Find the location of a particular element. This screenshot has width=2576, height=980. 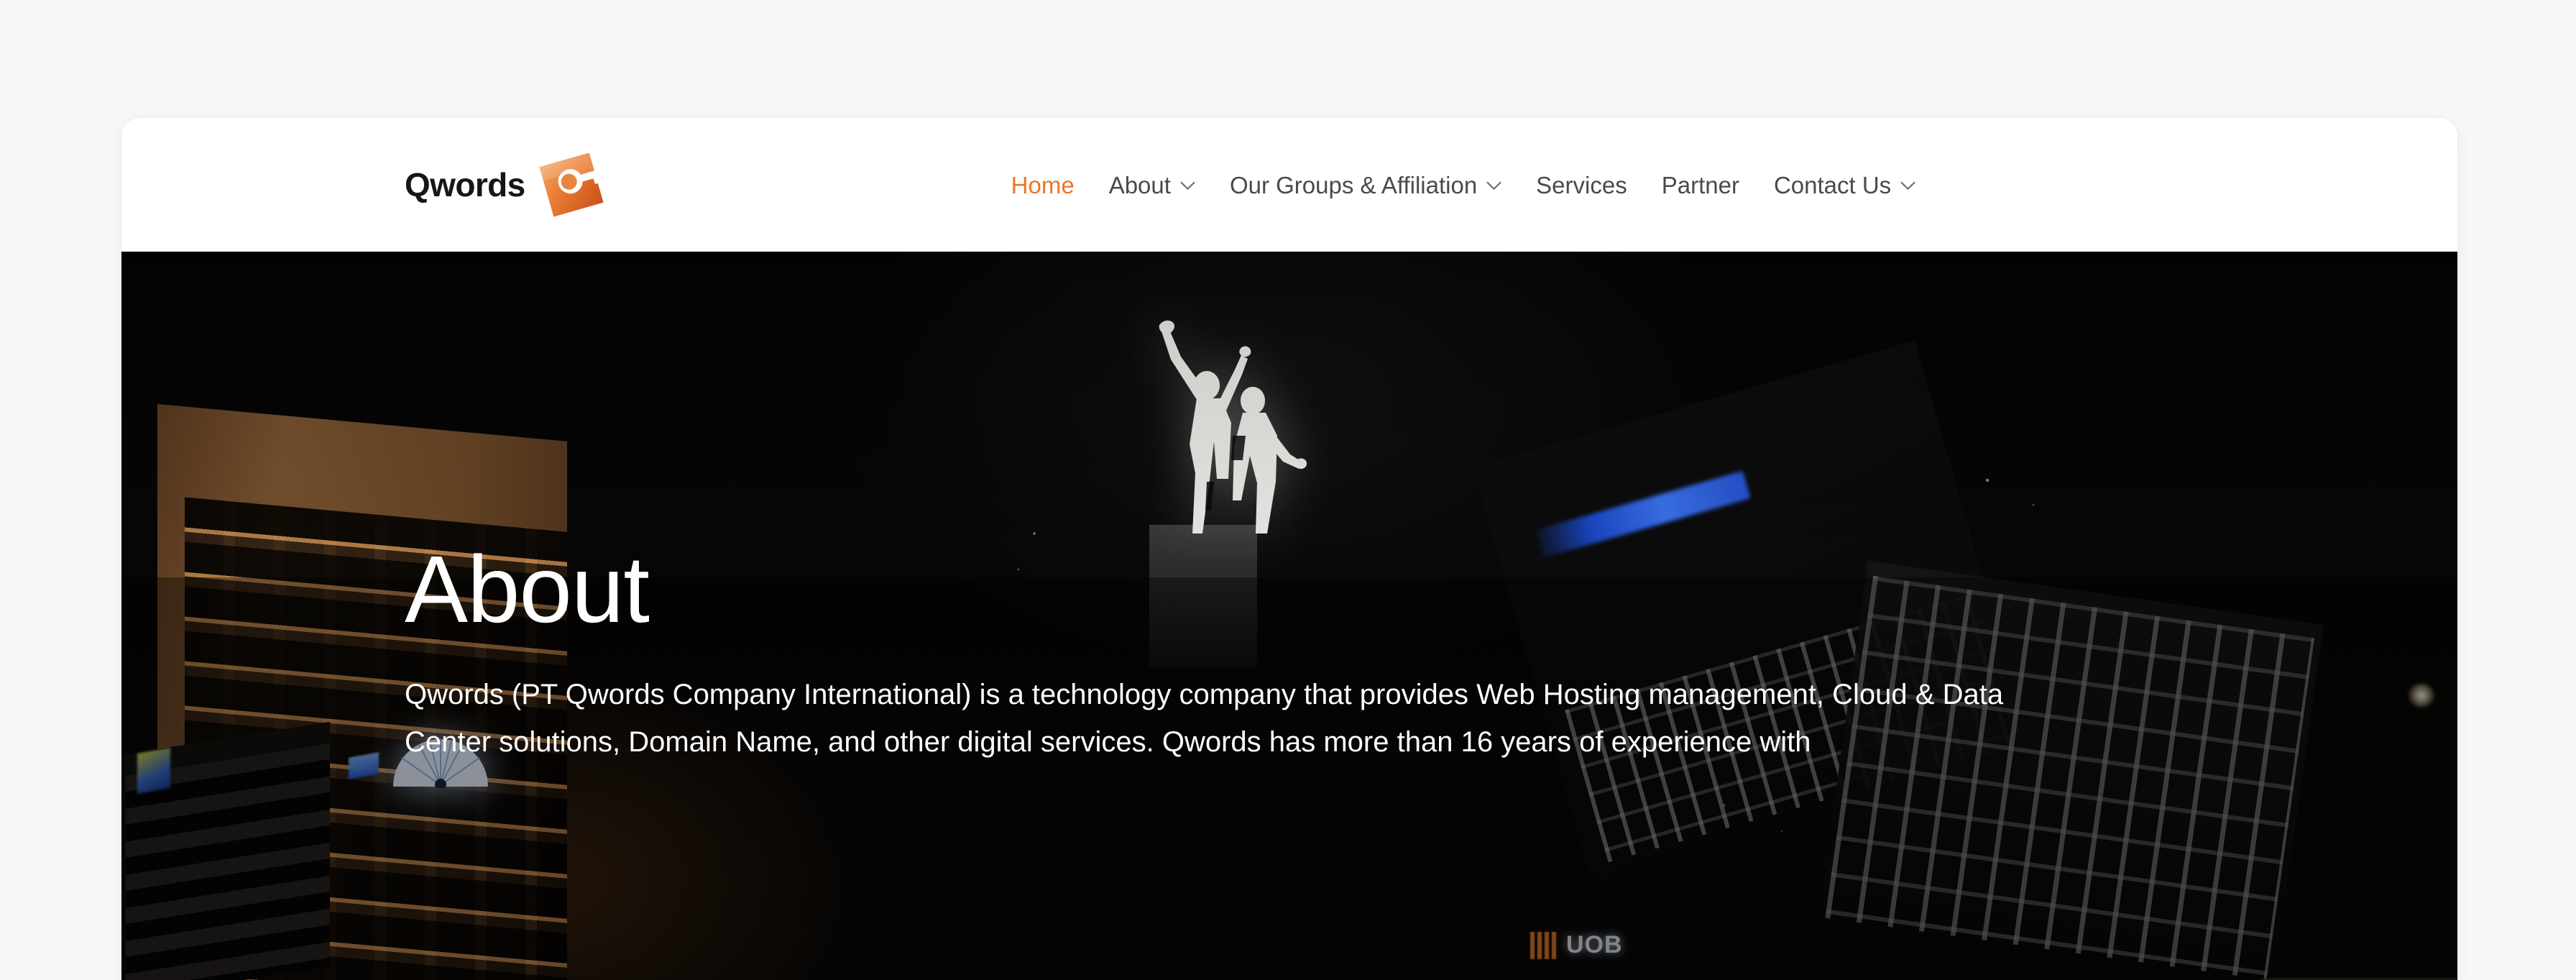

nav-item-our-groups-affiliation: Our Groups & Affiliation is located at coordinates (1366, 185).